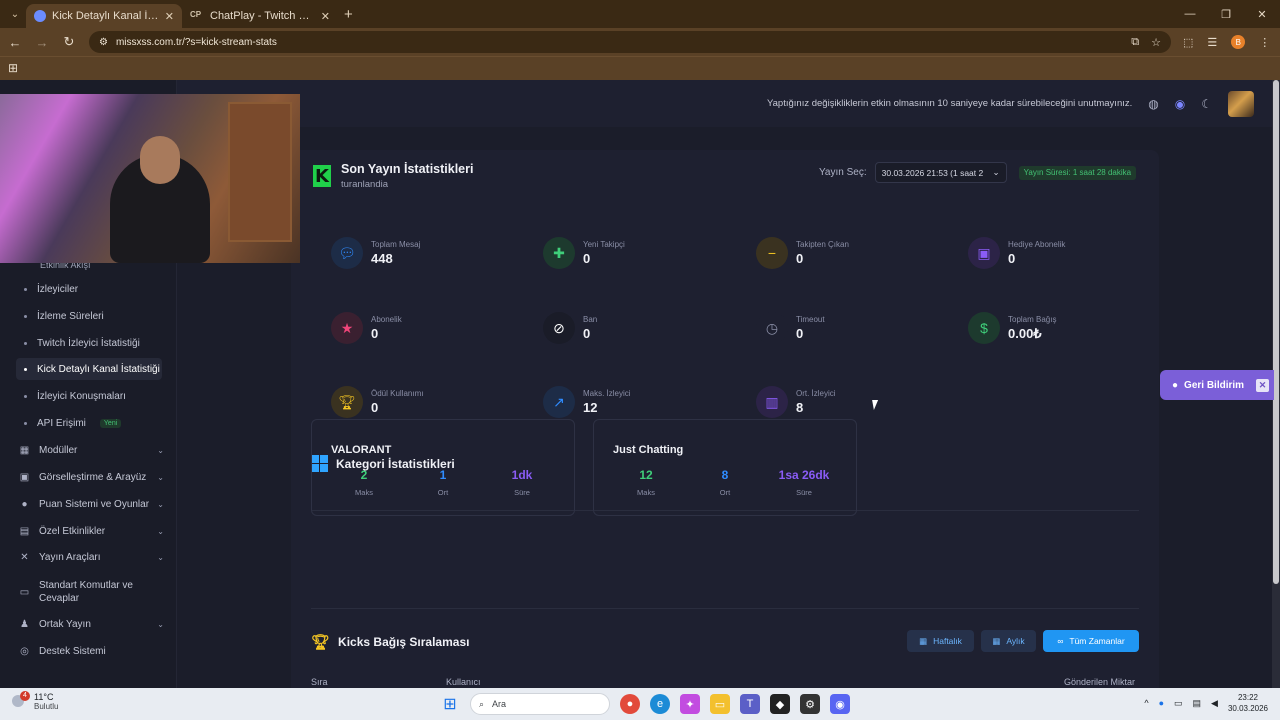 This screenshot has height=720, width=1280. Describe the element at coordinates (1091, 641) in the screenshot. I see `all-time-button: ∞ Tüm Zamanlar` at that location.